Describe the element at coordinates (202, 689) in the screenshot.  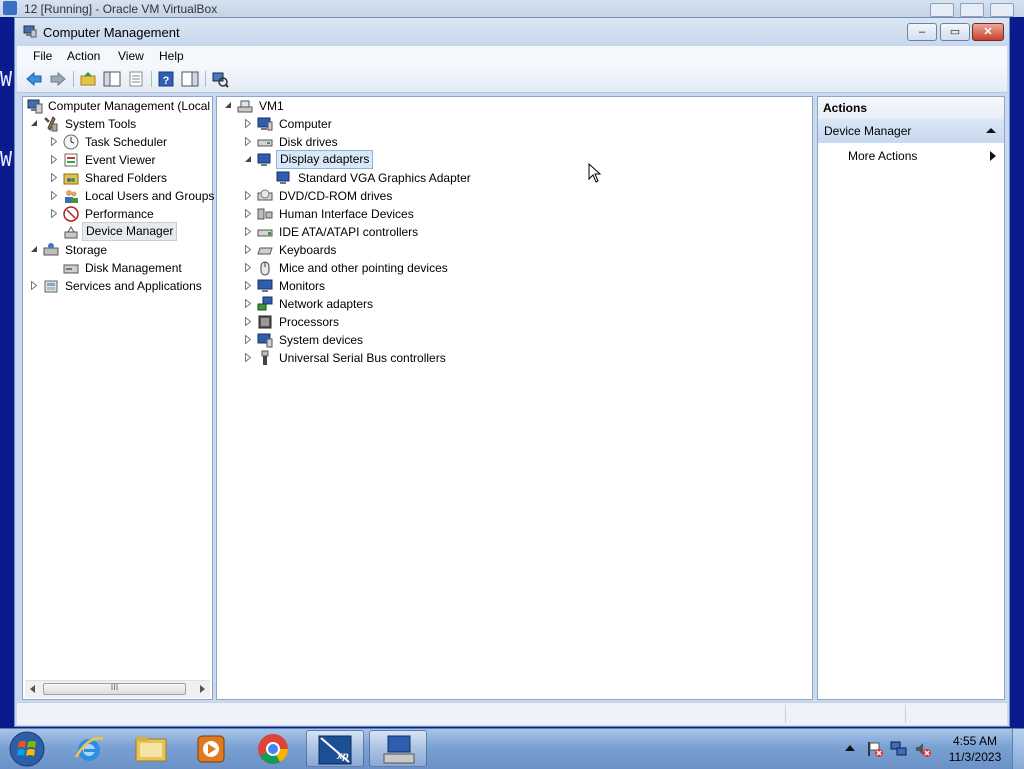
I see `scroll-right-icon` at that location.